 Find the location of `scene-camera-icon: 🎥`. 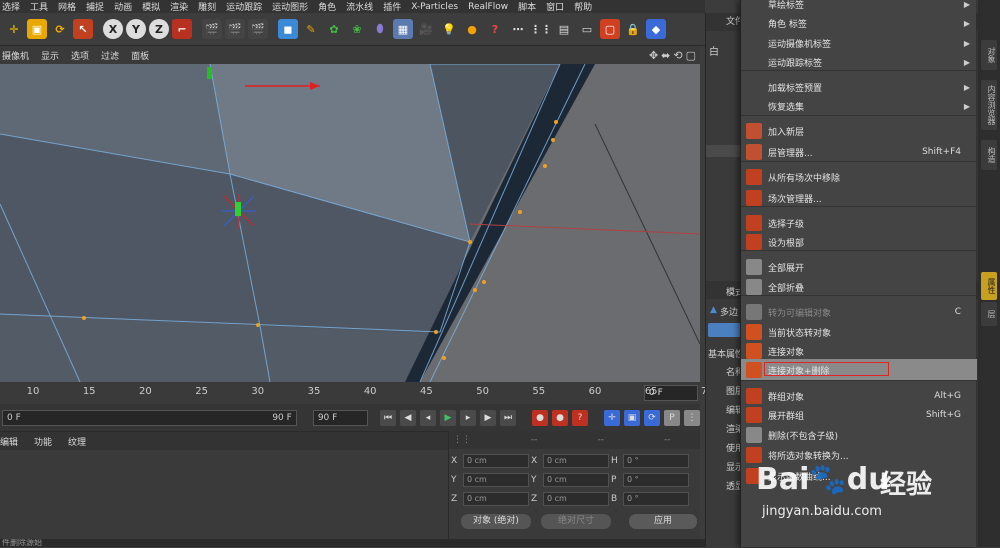

scene-camera-icon: 🎥 is located at coordinates (426, 29).